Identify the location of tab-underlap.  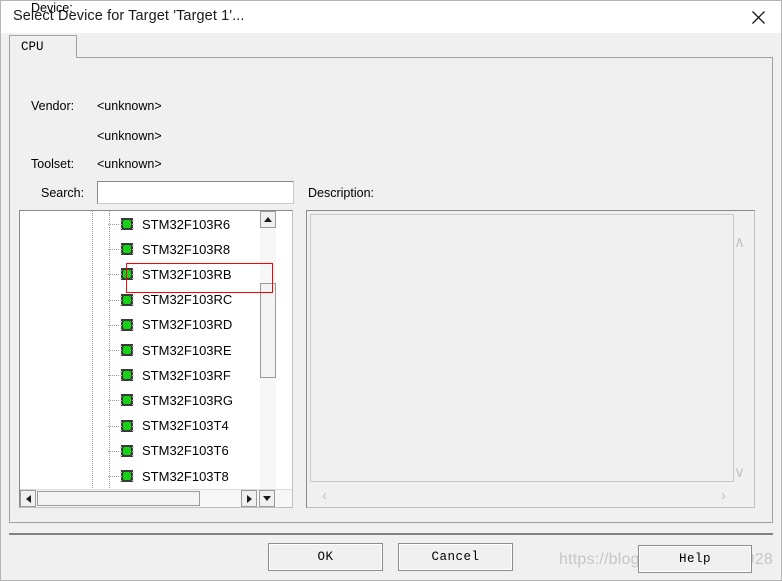
(43, 57).